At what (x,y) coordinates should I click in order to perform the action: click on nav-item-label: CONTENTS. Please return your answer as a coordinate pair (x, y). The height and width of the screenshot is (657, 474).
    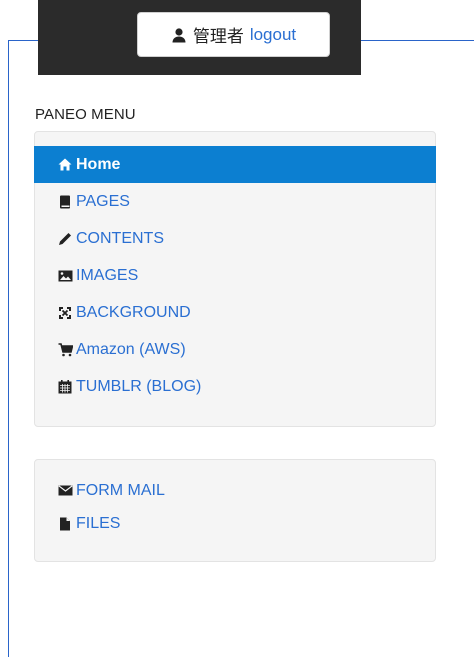
    Looking at the image, I should click on (120, 238).